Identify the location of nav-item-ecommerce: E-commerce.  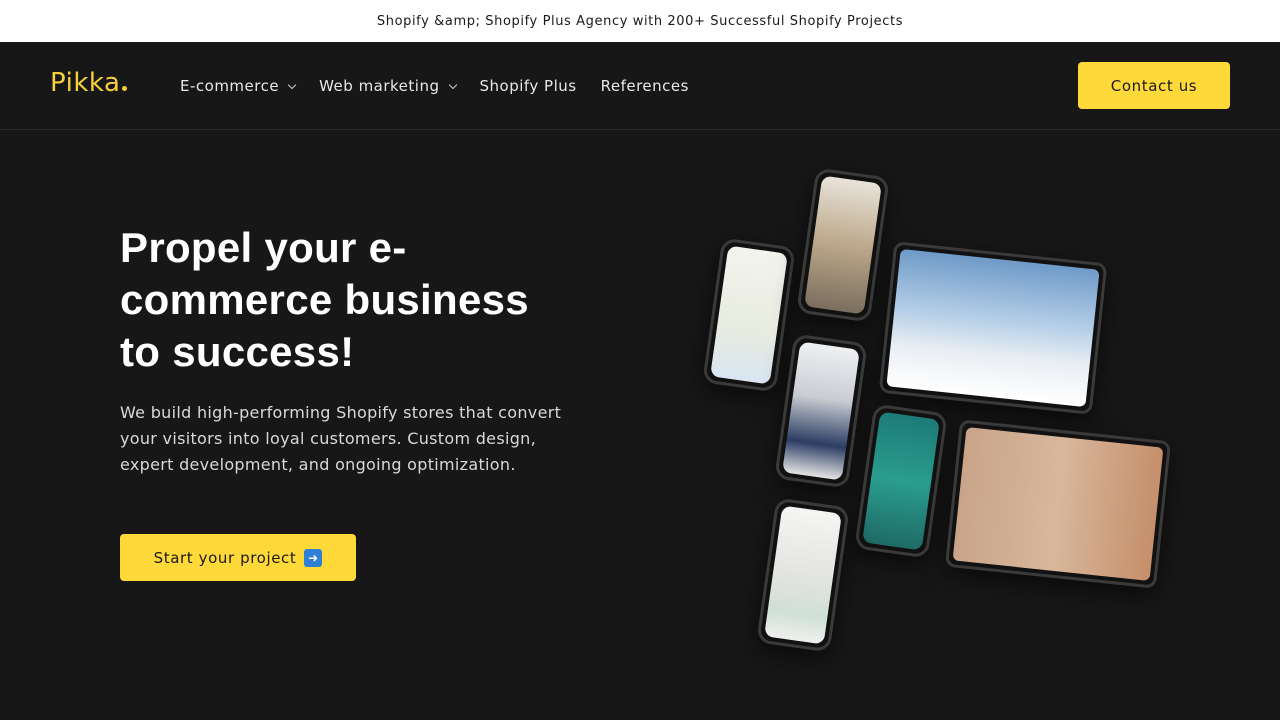
(238, 86).